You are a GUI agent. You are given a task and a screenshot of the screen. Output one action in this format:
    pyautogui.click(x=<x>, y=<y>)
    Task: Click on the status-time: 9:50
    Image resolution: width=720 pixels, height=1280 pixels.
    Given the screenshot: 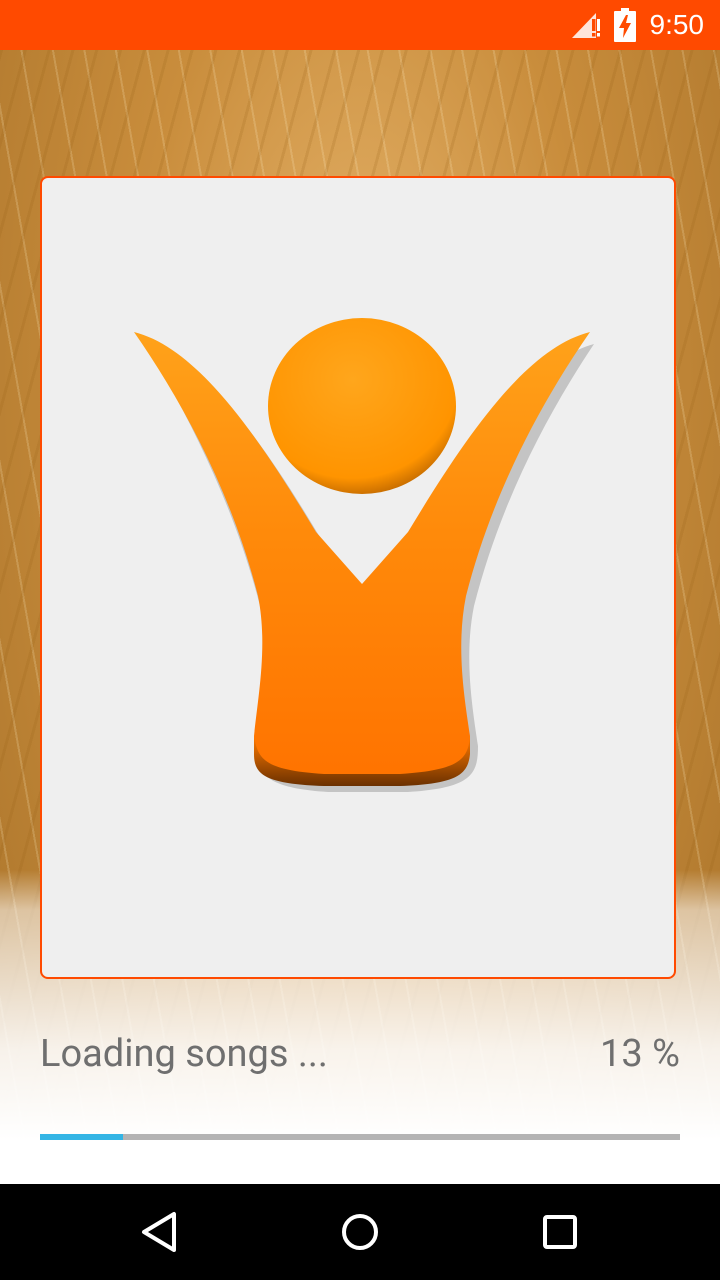 What is the action you would take?
    pyautogui.click(x=677, y=24)
    